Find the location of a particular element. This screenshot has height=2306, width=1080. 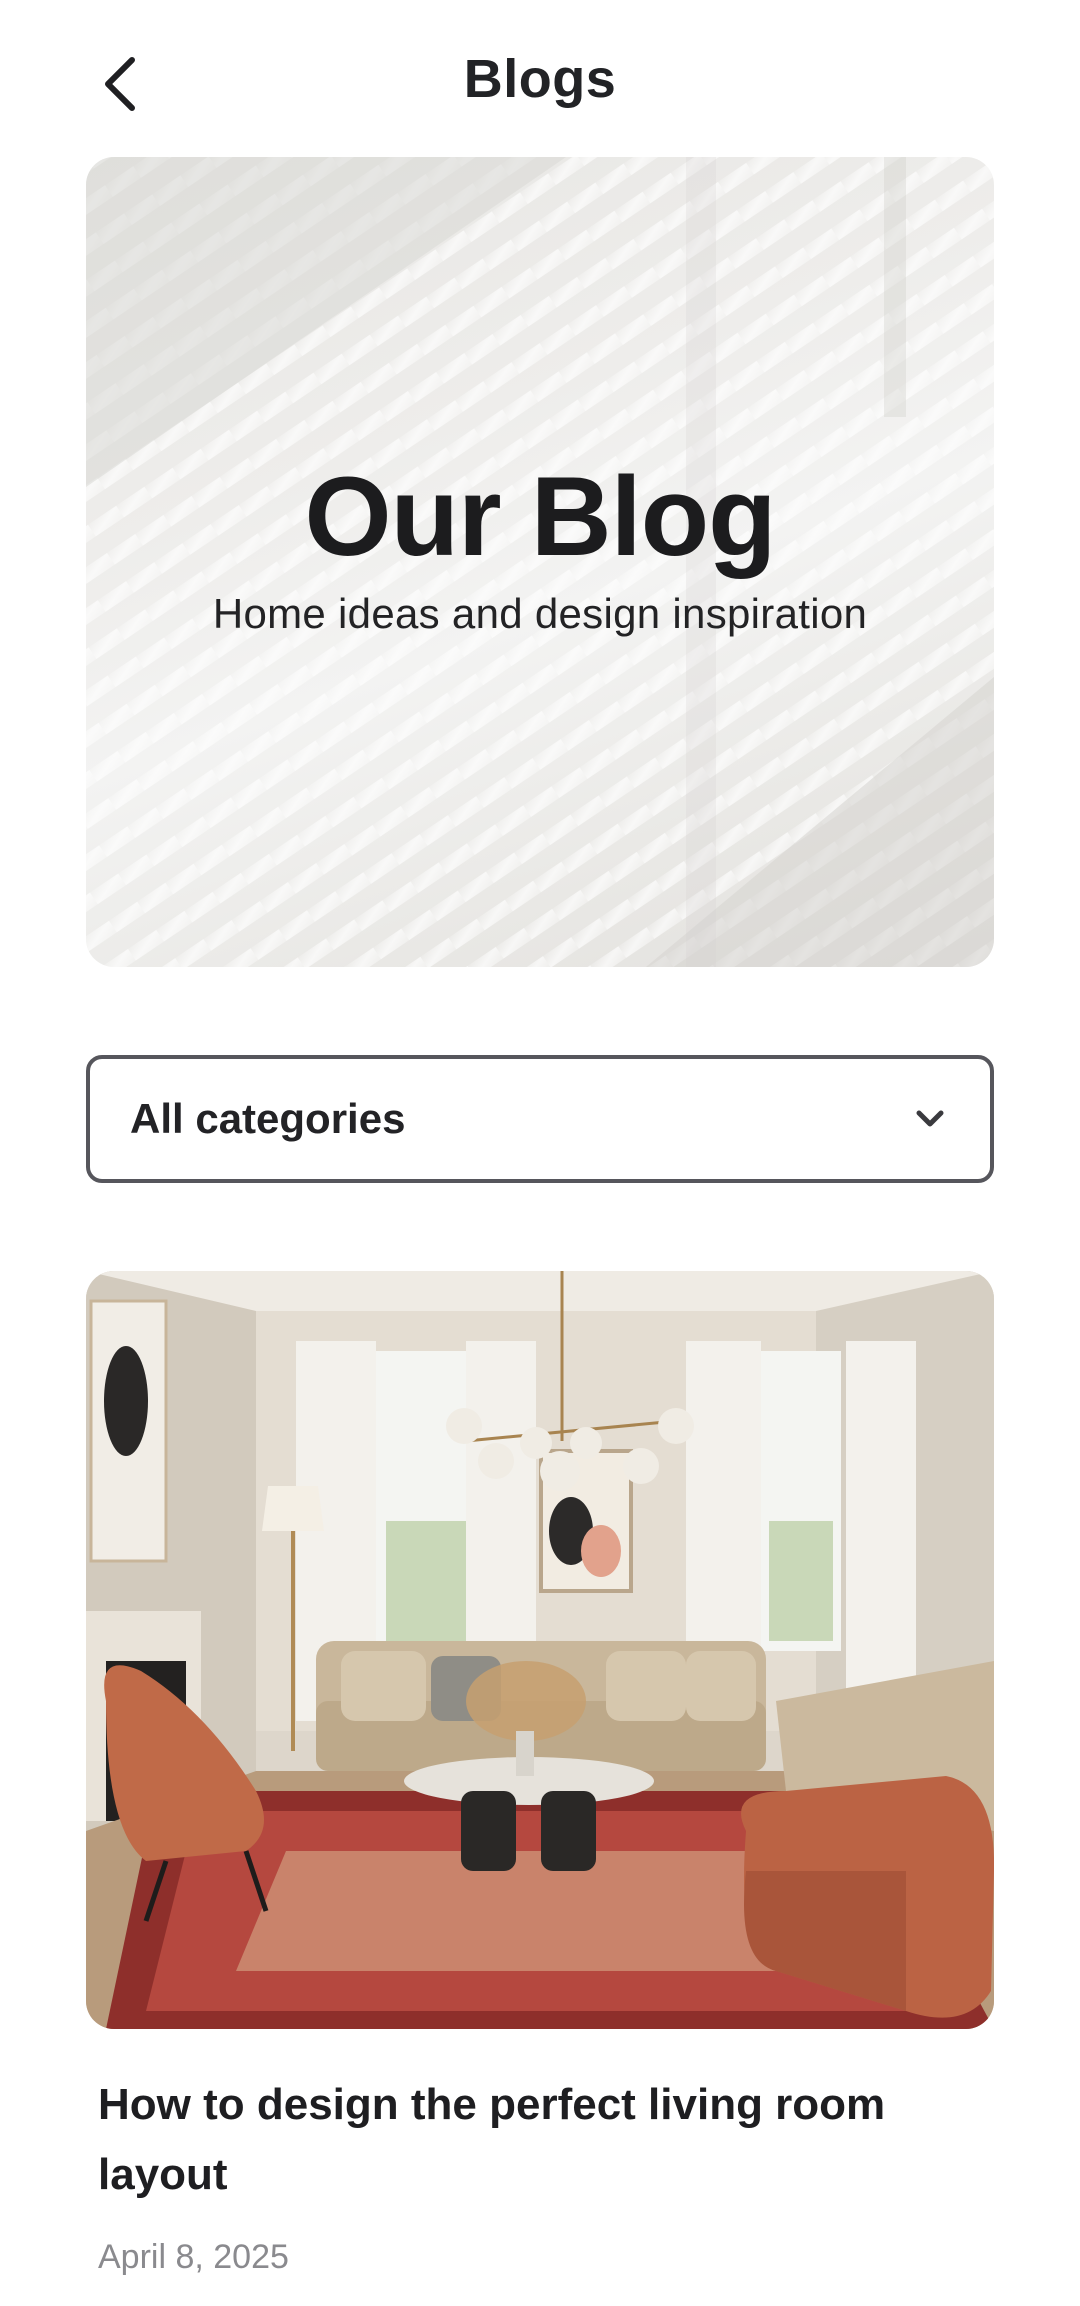

app-header: Blogs is located at coordinates (540, 80).